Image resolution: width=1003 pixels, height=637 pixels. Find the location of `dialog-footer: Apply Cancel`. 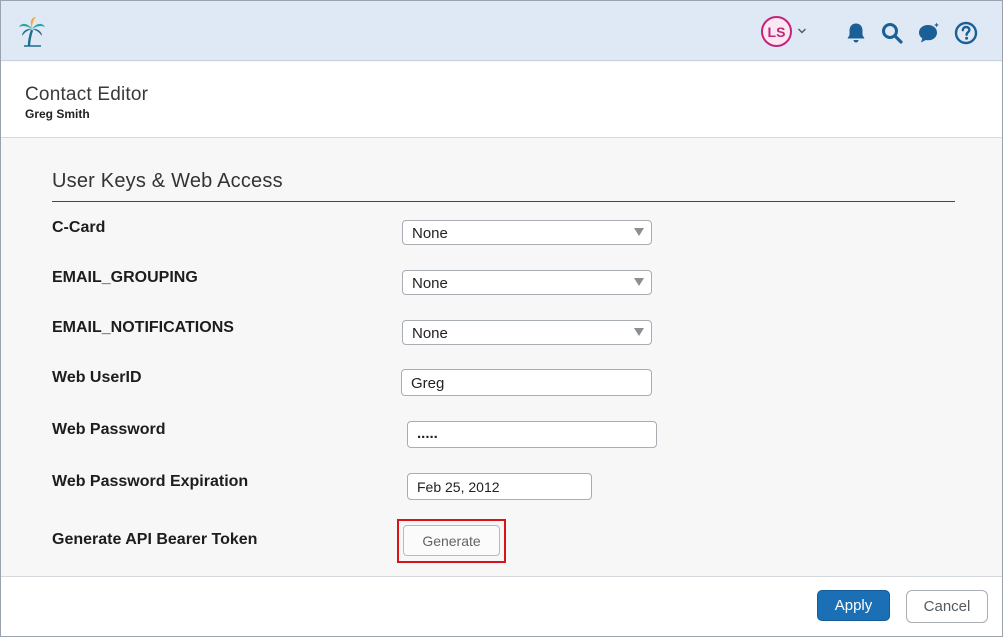

dialog-footer: Apply Cancel is located at coordinates (501, 606).